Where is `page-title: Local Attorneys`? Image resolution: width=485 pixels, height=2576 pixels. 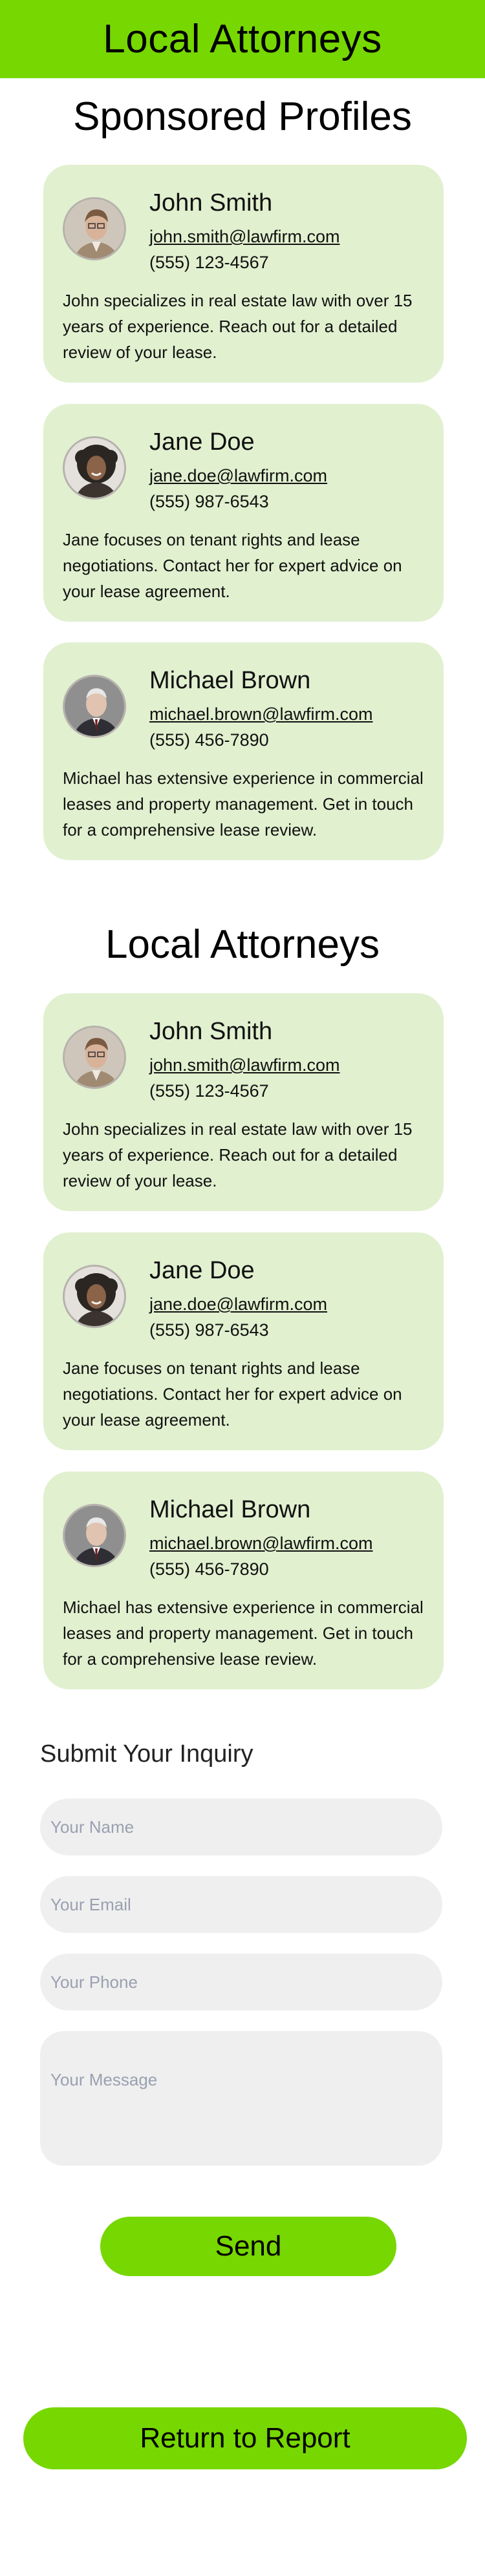
page-title: Local Attorneys is located at coordinates (242, 39).